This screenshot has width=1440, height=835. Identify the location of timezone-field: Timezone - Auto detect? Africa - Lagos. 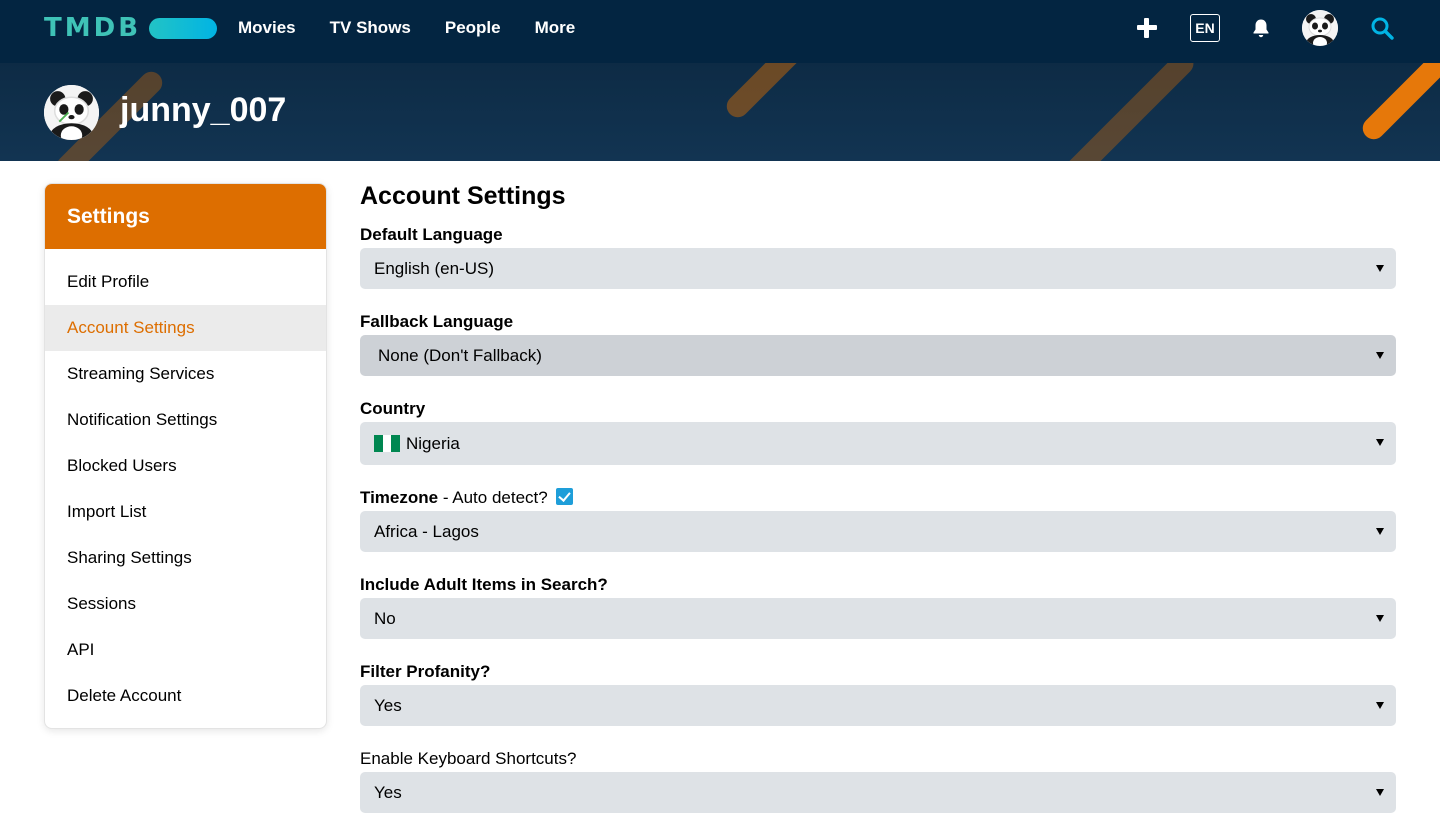
(878, 519).